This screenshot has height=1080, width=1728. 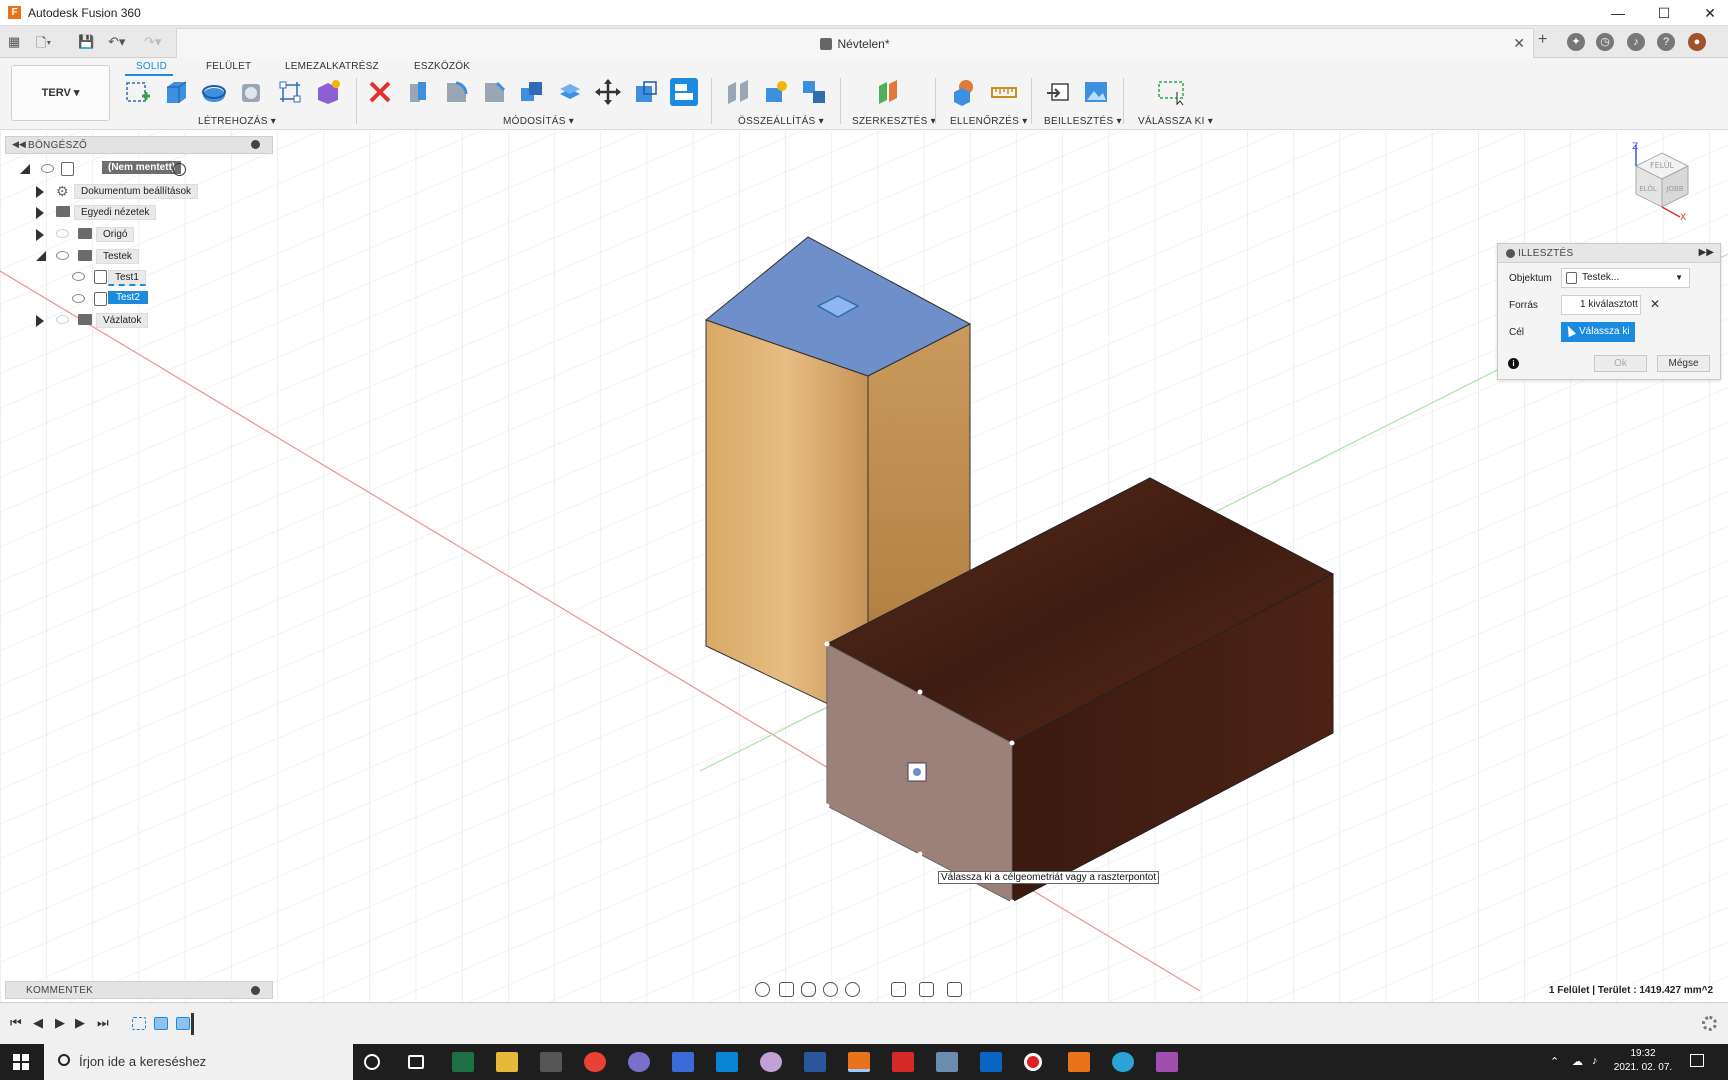 What do you see at coordinates (1618, 13) in the screenshot?
I see `minimize-button: —` at bounding box center [1618, 13].